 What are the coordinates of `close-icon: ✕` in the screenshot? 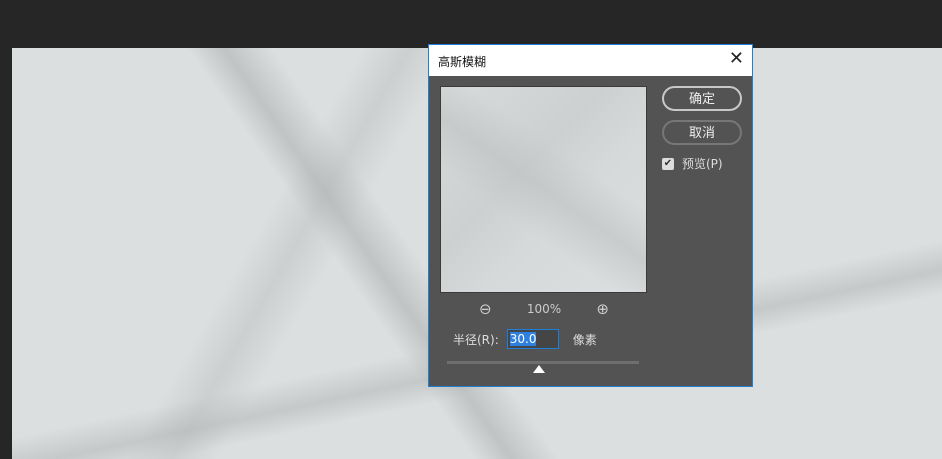 It's located at (736, 59).